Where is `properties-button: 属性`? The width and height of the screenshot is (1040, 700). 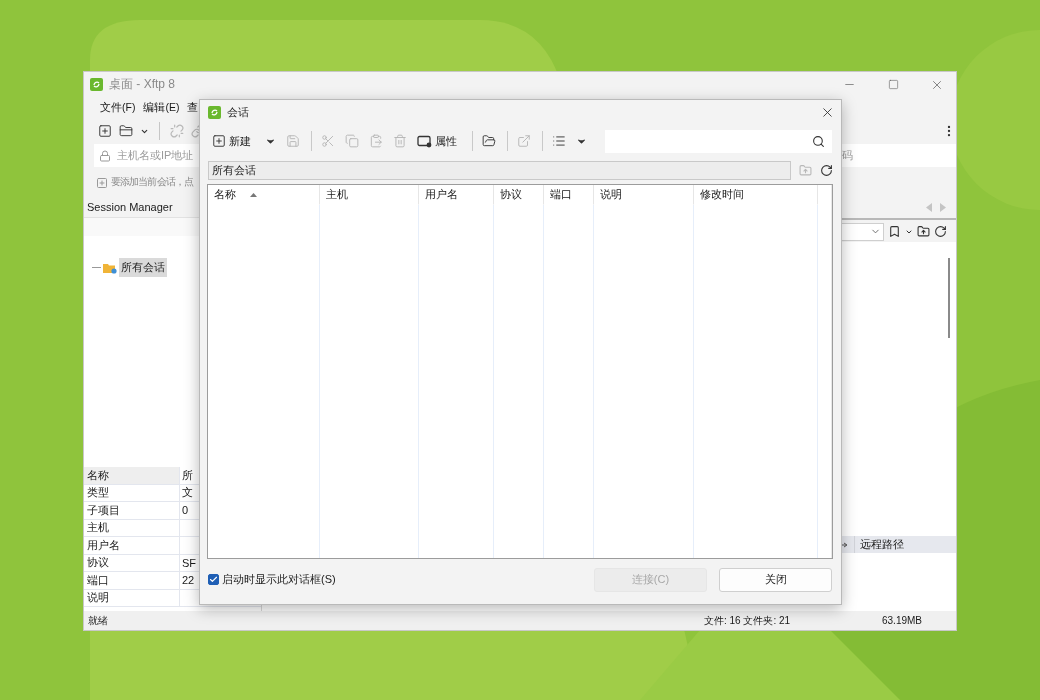
properties-button: 属性 is located at coordinates (437, 141).